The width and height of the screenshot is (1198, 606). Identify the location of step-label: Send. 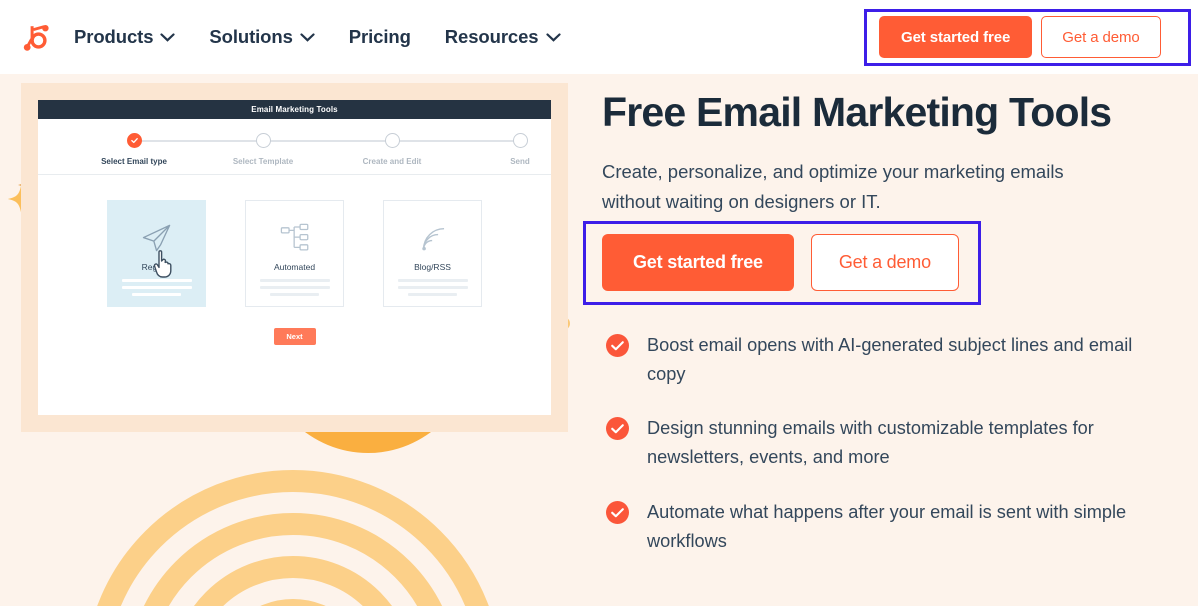
(520, 161).